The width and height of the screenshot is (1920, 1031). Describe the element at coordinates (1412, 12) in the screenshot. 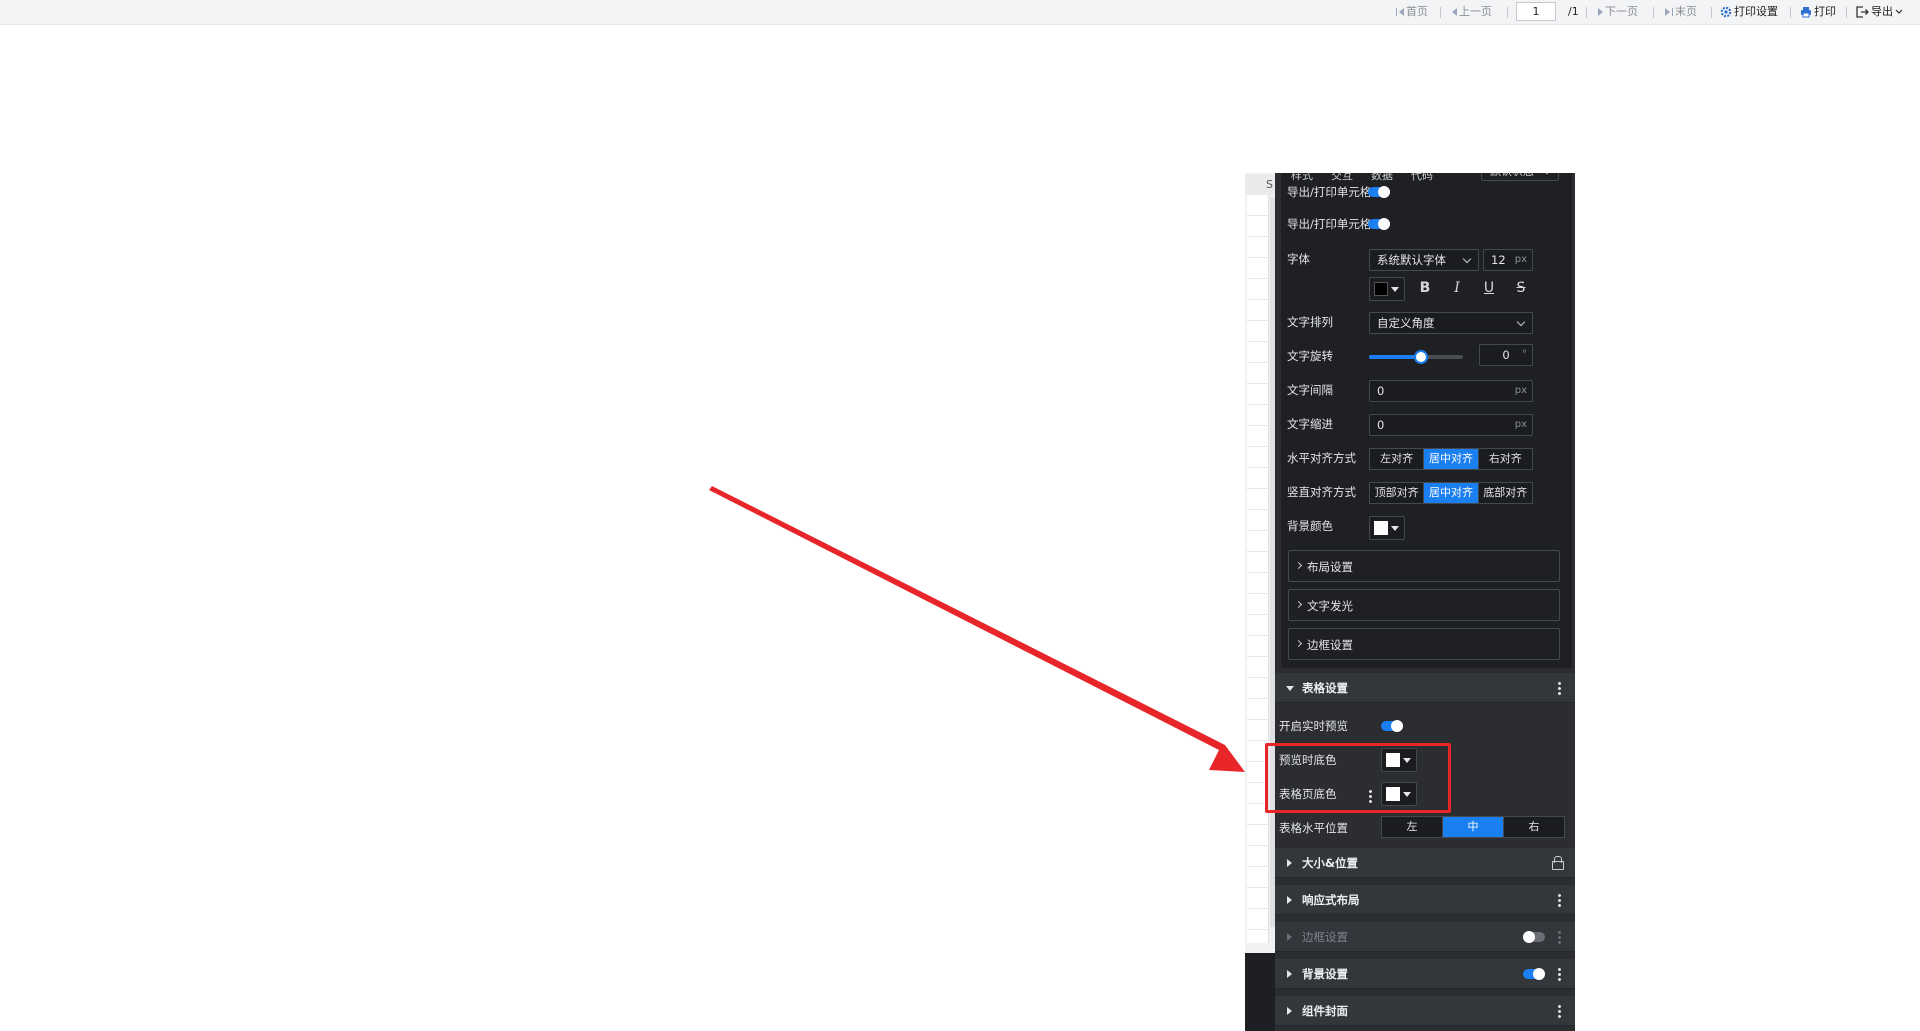

I see `first-page-button: 首页` at that location.